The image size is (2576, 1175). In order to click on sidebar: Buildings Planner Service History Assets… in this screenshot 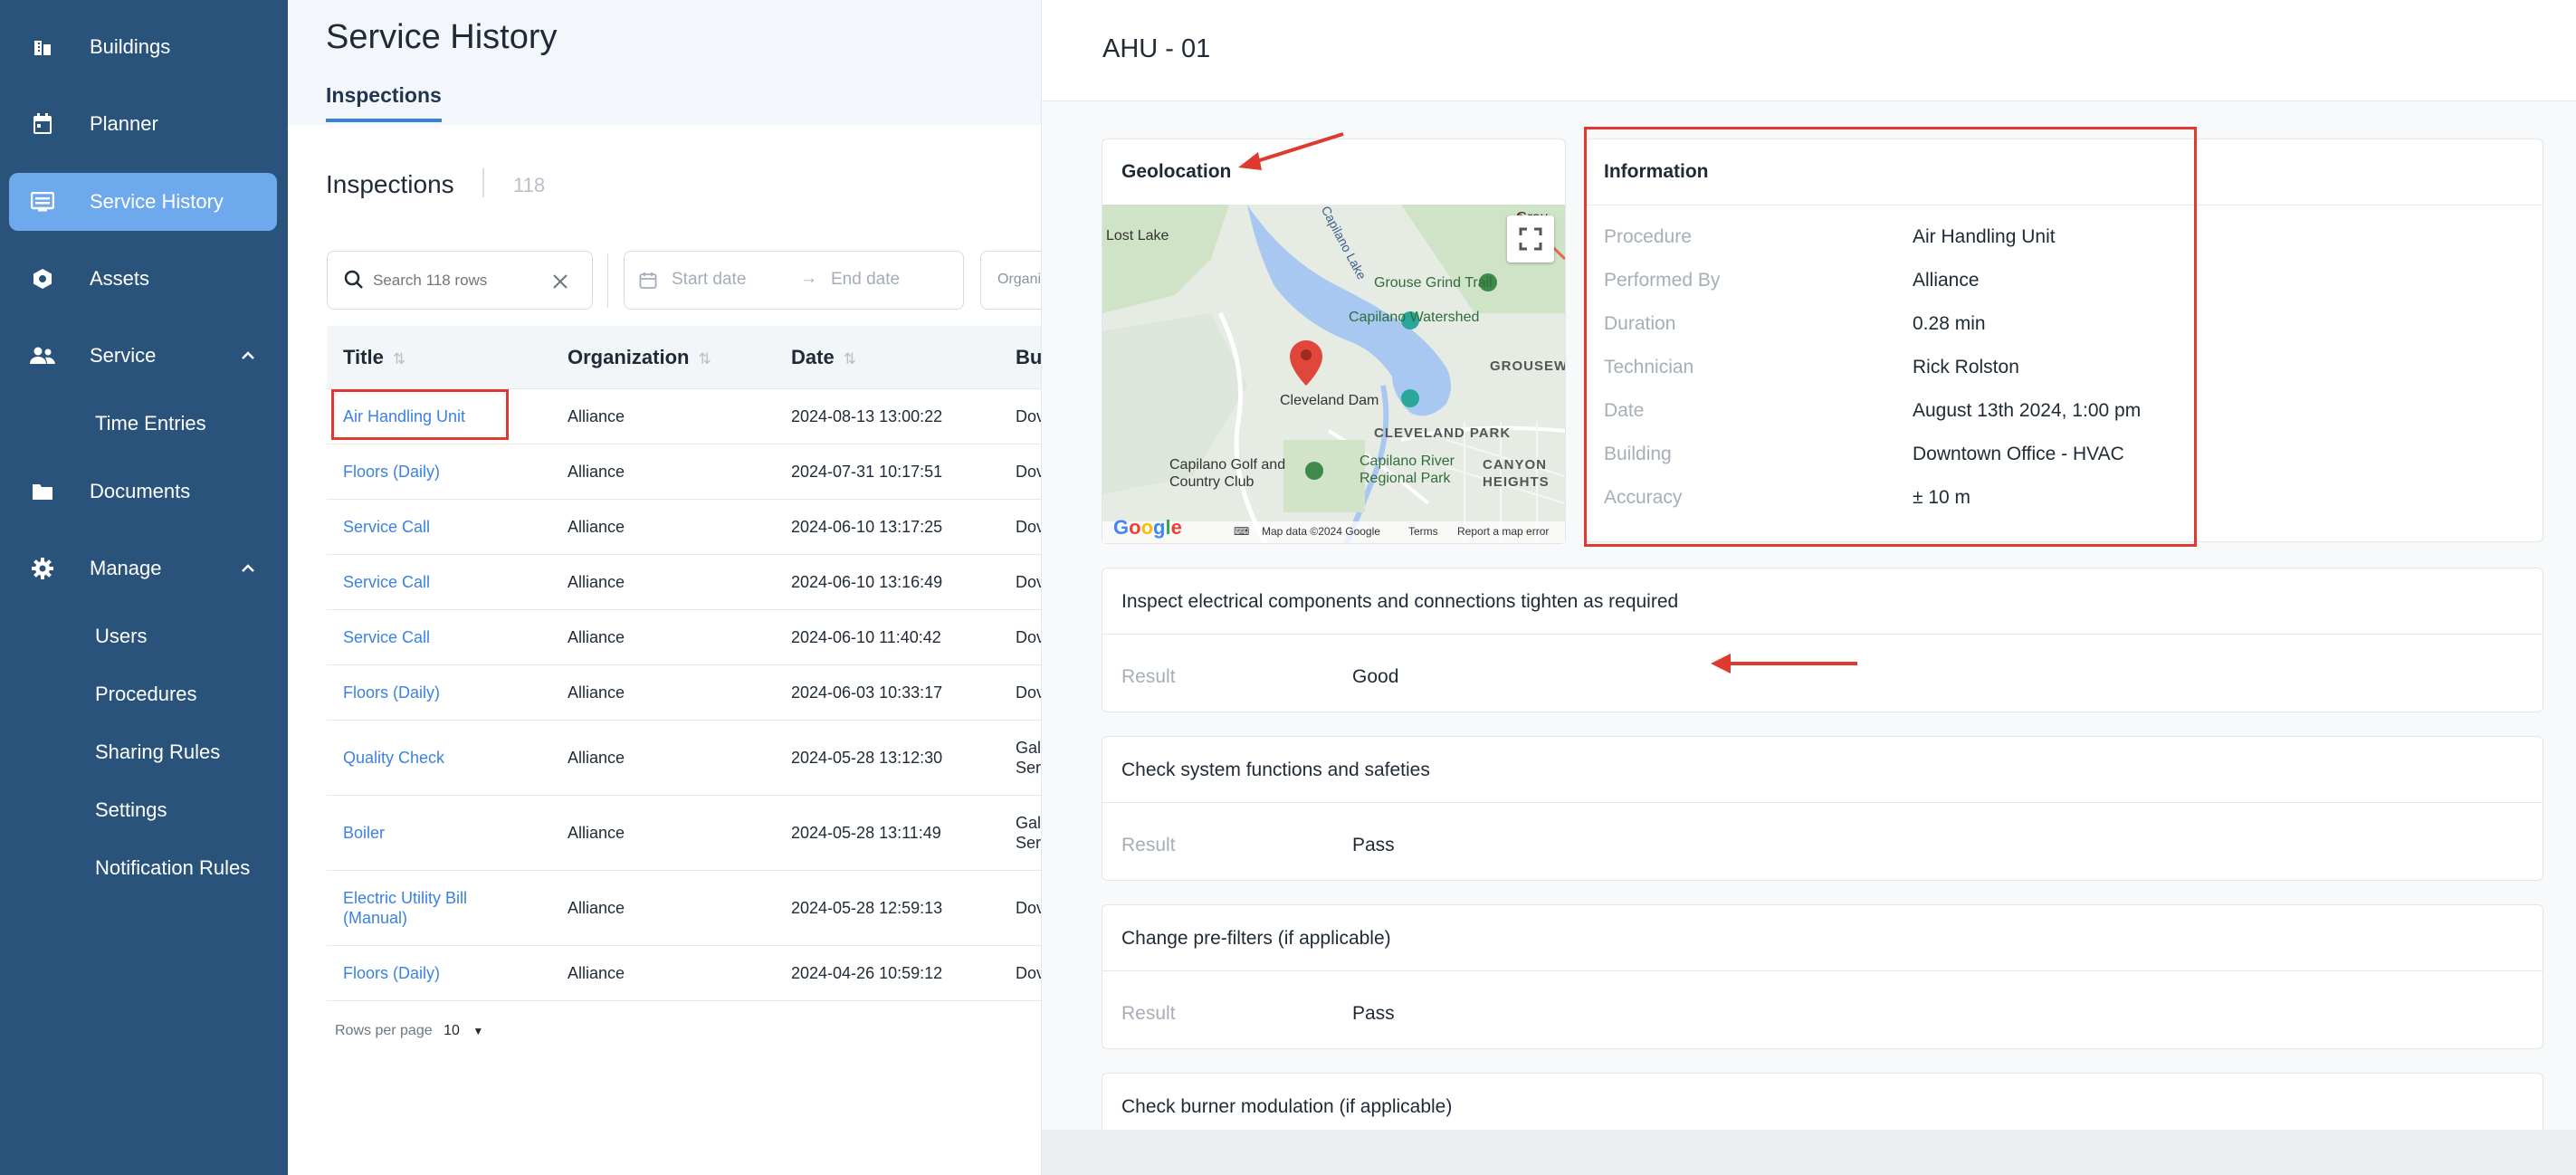, I will do `click(144, 587)`.